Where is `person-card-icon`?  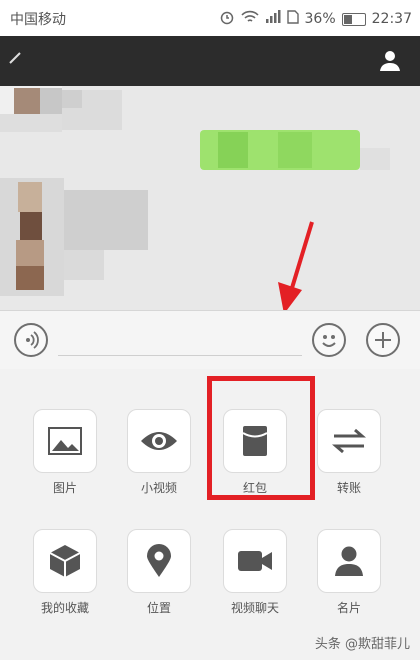
person-card-icon is located at coordinates (349, 561).